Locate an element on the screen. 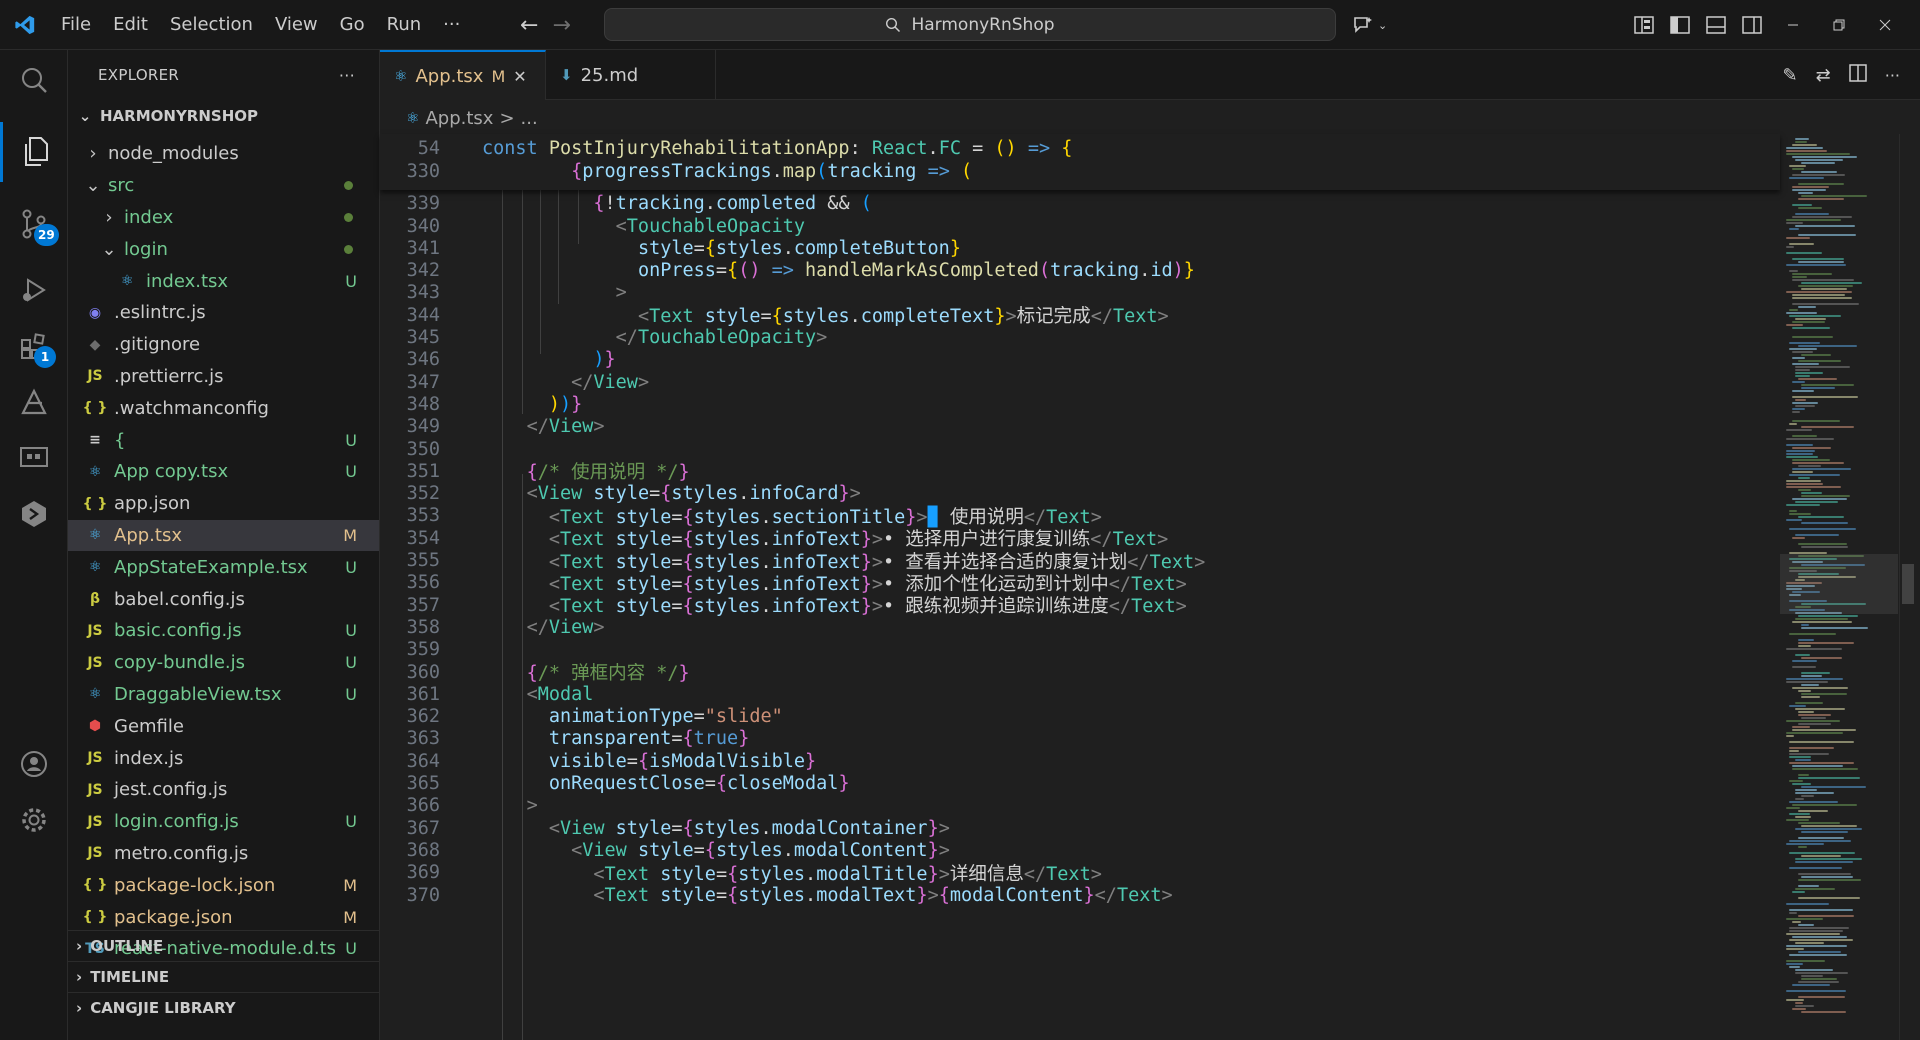 This screenshot has width=1920, height=1040. tree-file: JS basic.config.js U is located at coordinates (223, 631).